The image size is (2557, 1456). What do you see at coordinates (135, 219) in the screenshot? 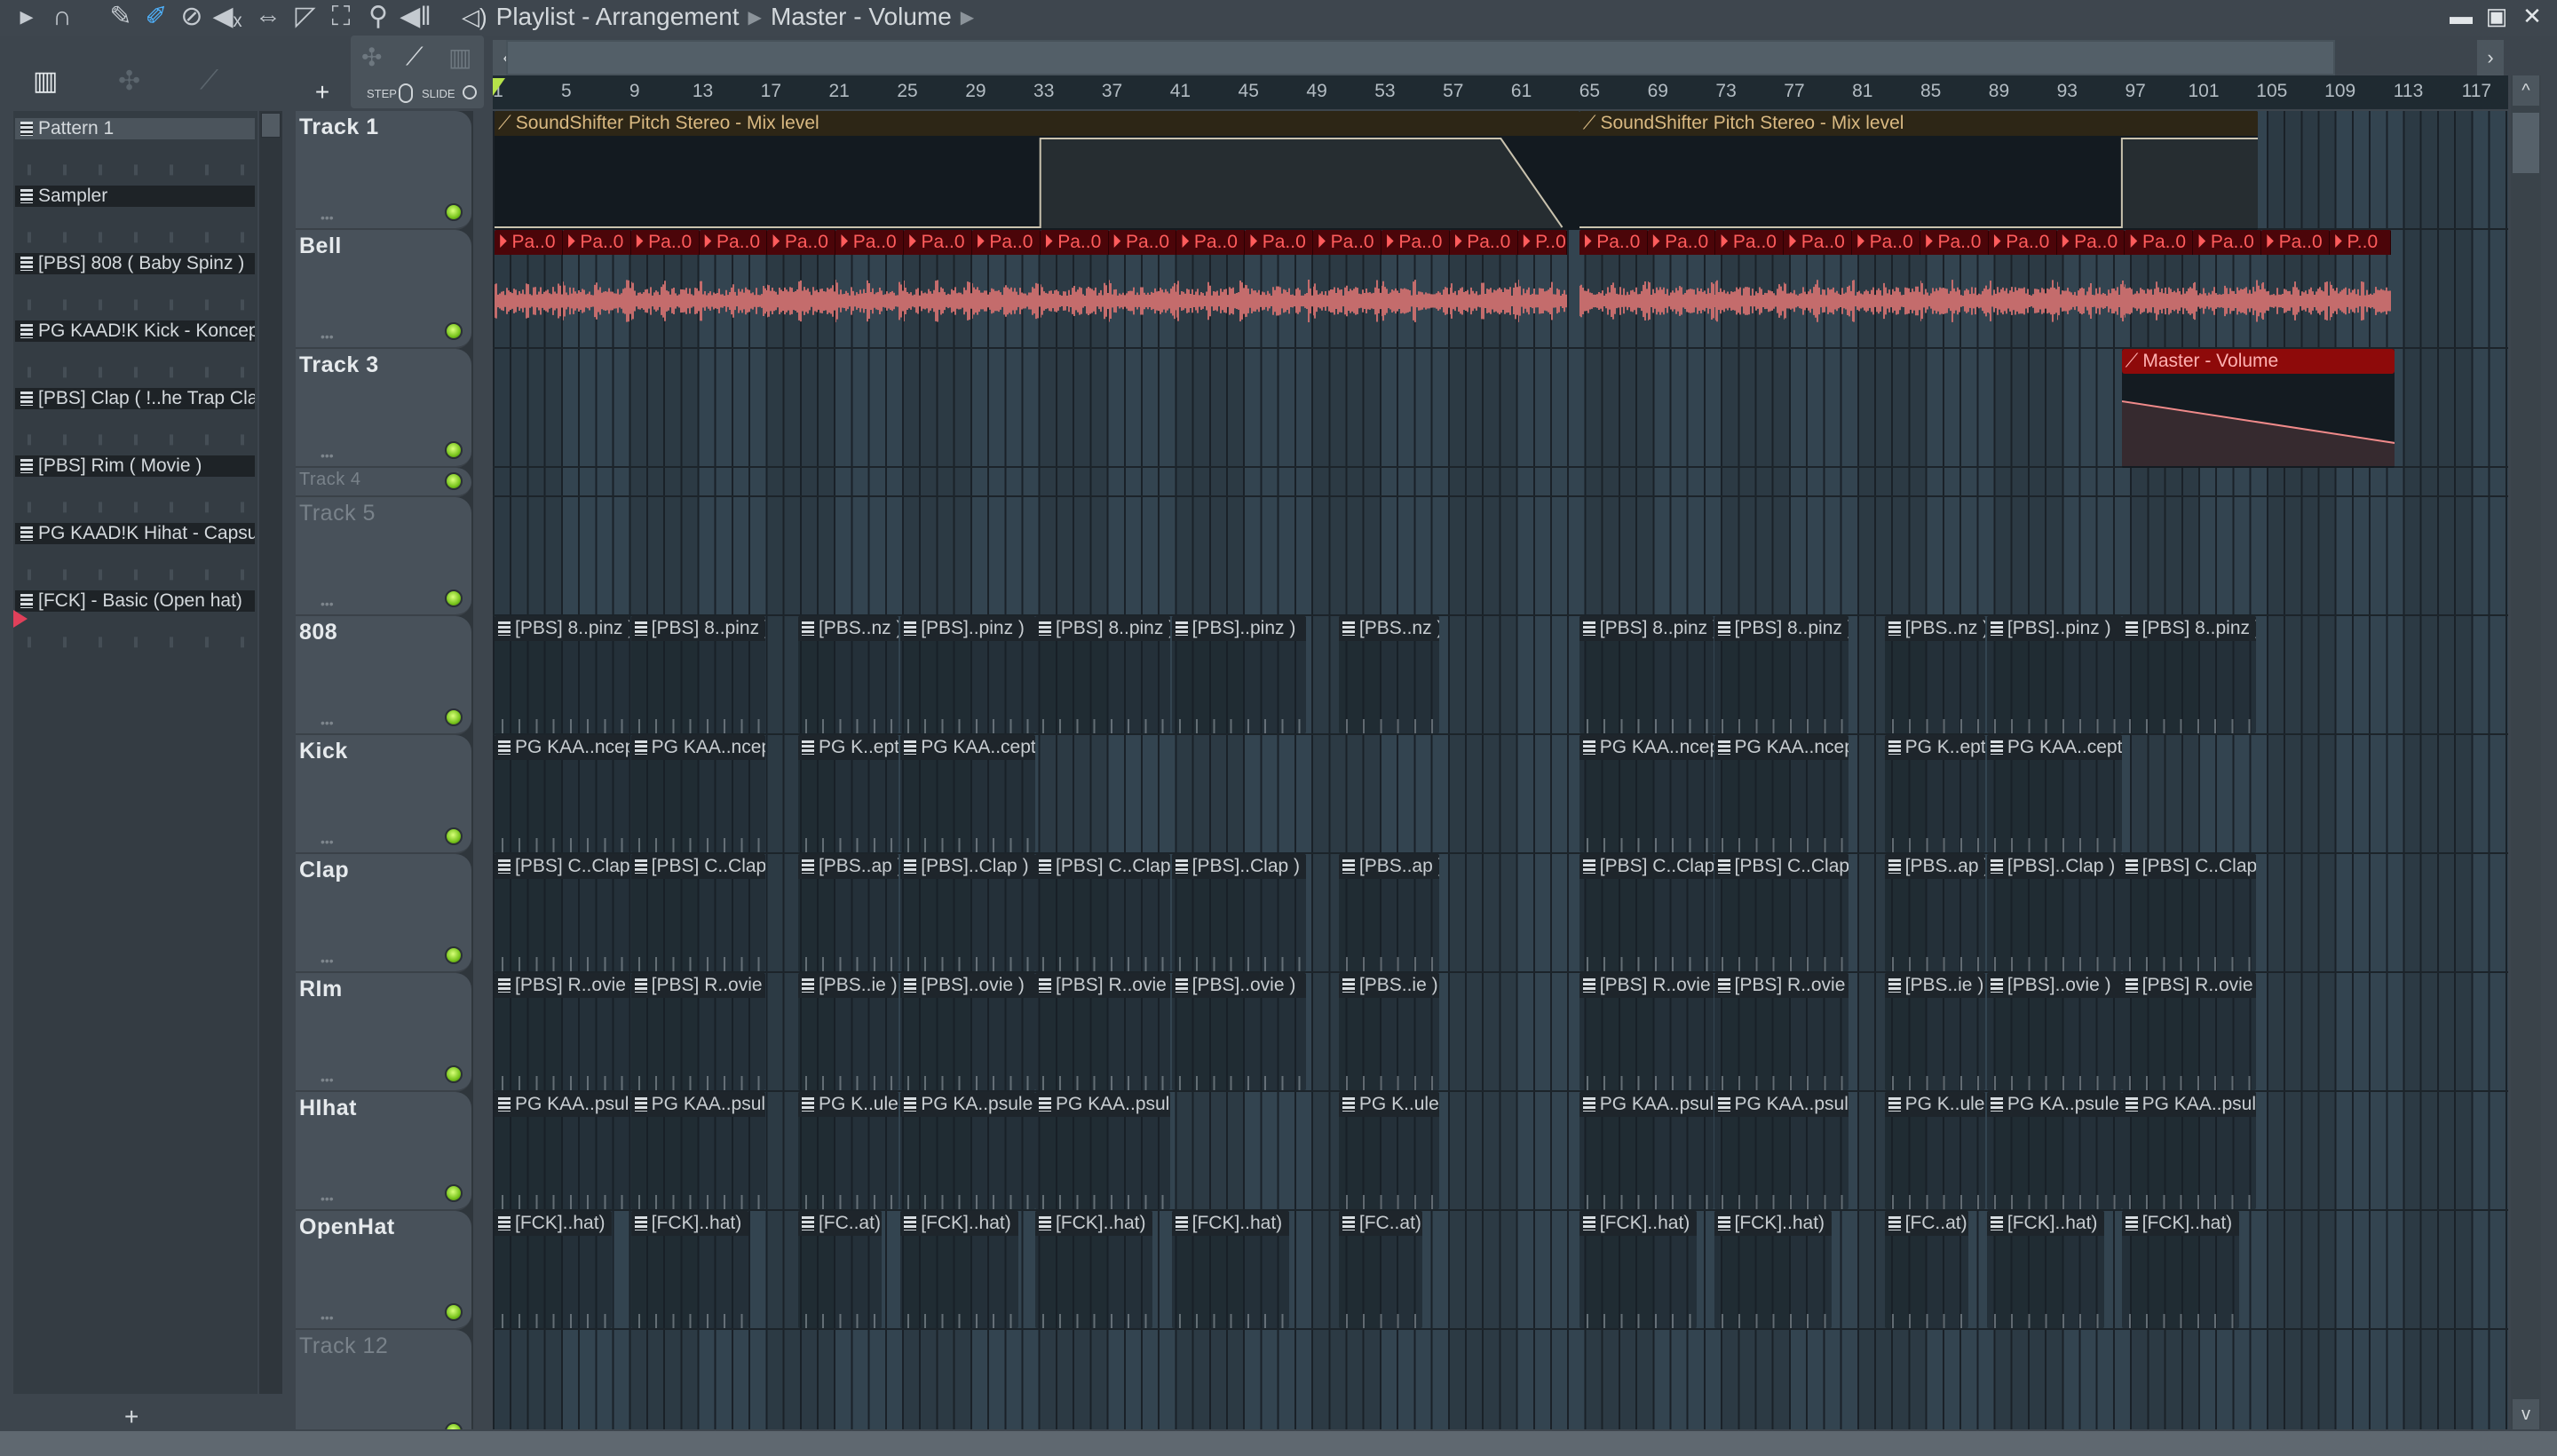
I see `picker-item: Sampler` at bounding box center [135, 219].